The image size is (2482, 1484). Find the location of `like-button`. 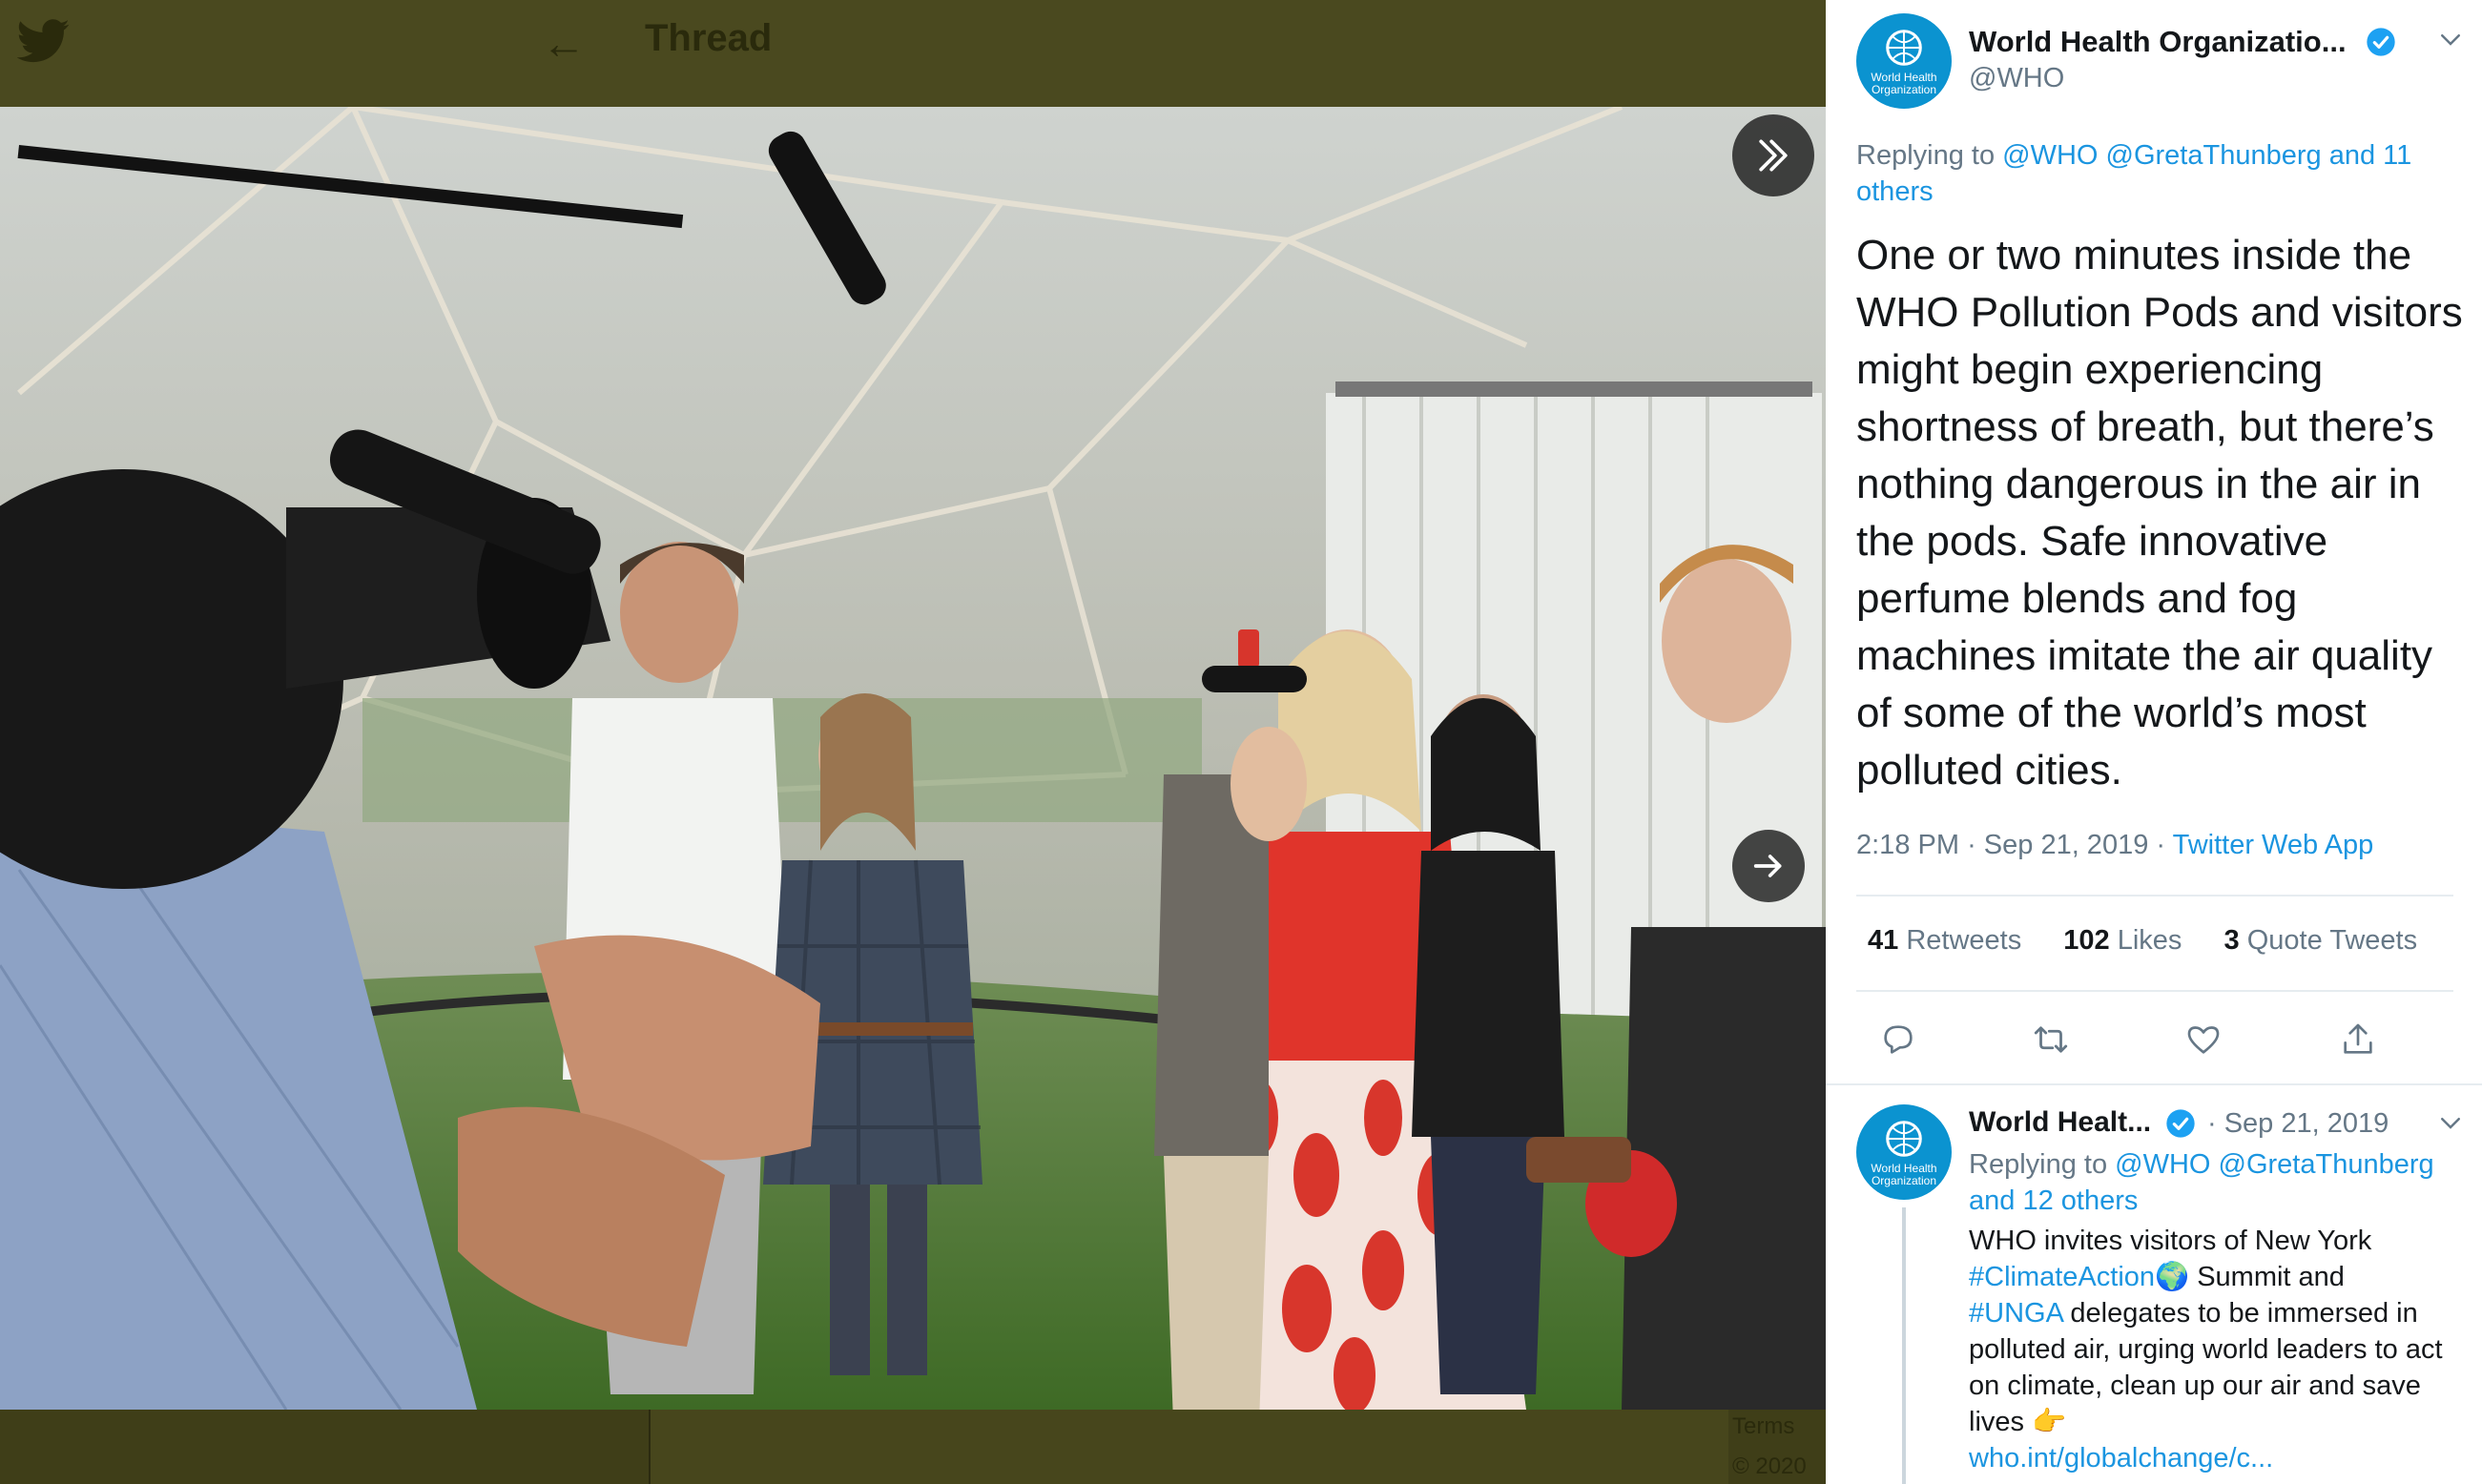

like-button is located at coordinates (2203, 1039).